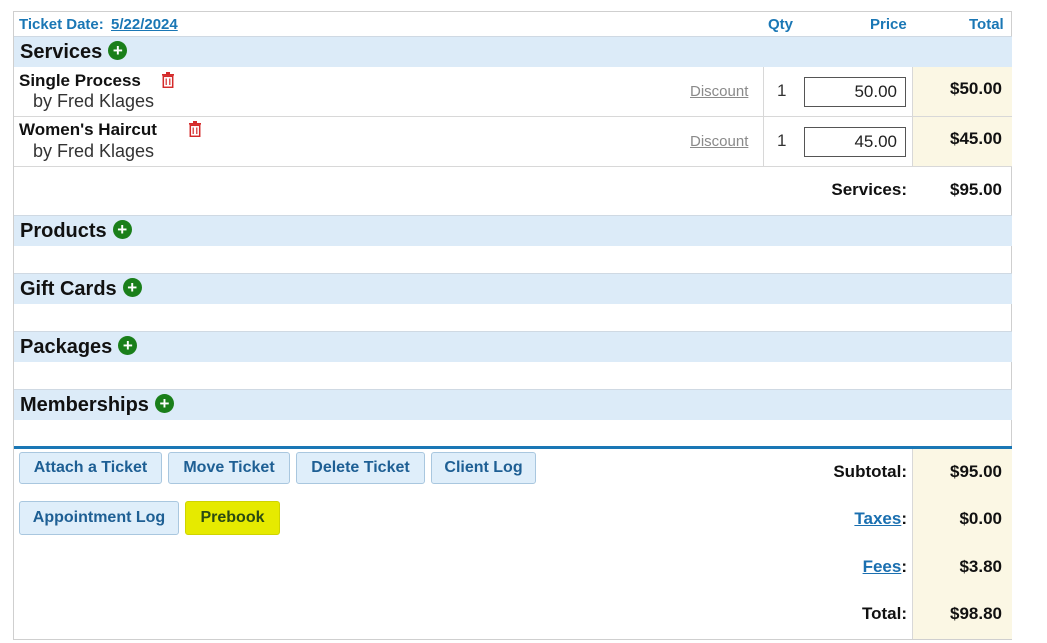 This screenshot has height=643, width=1047. Describe the element at coordinates (144, 24) in the screenshot. I see `ticket-date-link: 5/22/2024` at that location.